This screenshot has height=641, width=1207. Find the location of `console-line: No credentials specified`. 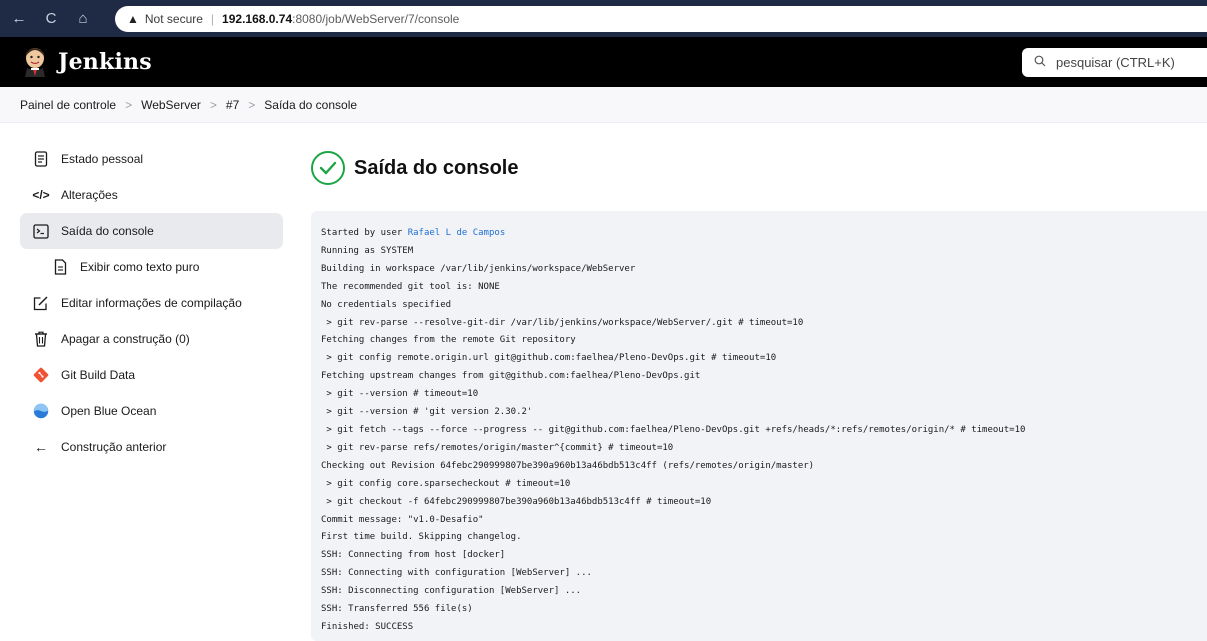

console-line: No credentials specified is located at coordinates (386, 304).